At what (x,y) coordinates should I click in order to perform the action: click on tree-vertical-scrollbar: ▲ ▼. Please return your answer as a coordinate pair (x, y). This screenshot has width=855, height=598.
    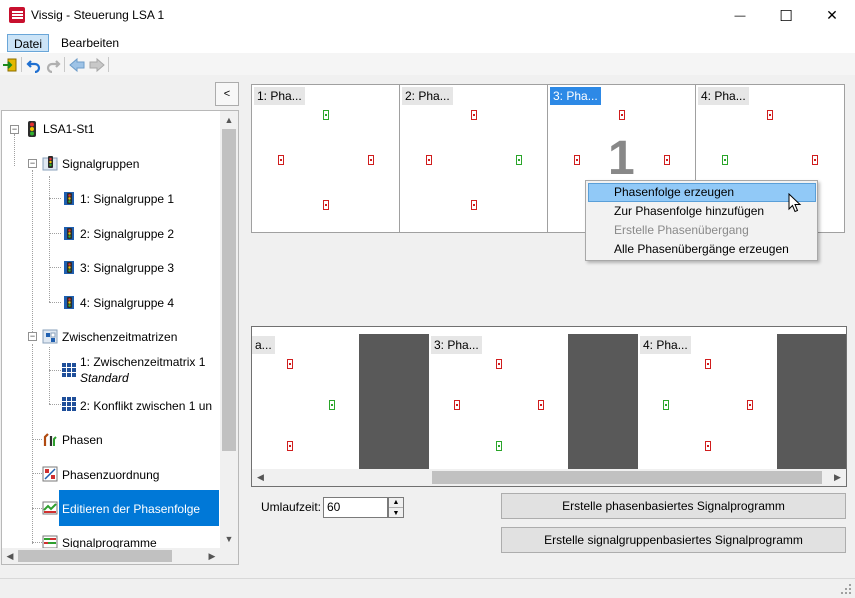
    Looking at the image, I should click on (229, 329).